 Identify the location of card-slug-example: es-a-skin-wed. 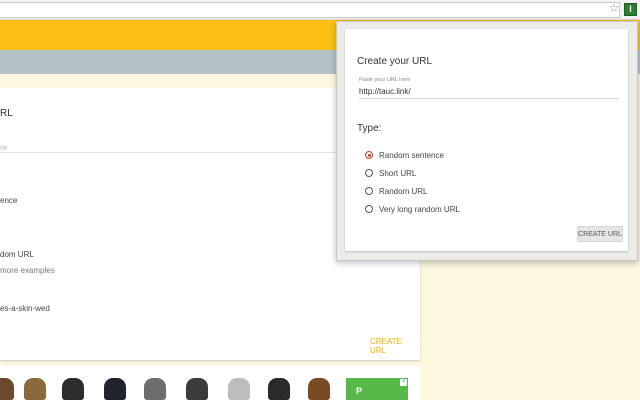
(25, 308).